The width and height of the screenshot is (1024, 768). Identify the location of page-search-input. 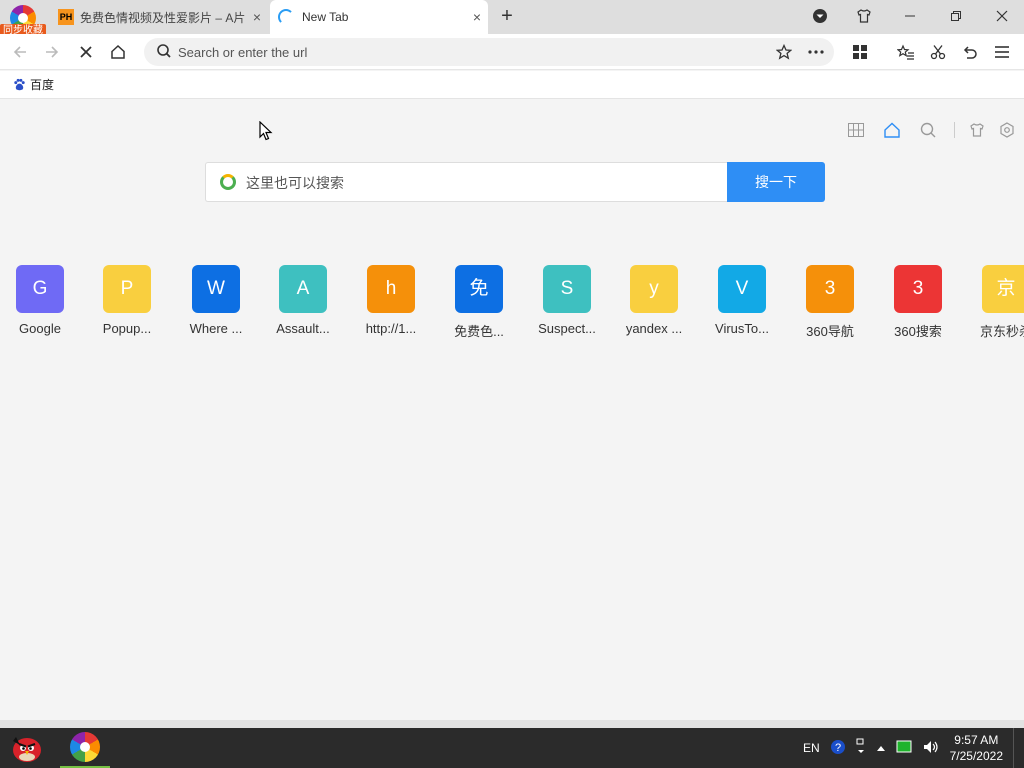
(476, 183).